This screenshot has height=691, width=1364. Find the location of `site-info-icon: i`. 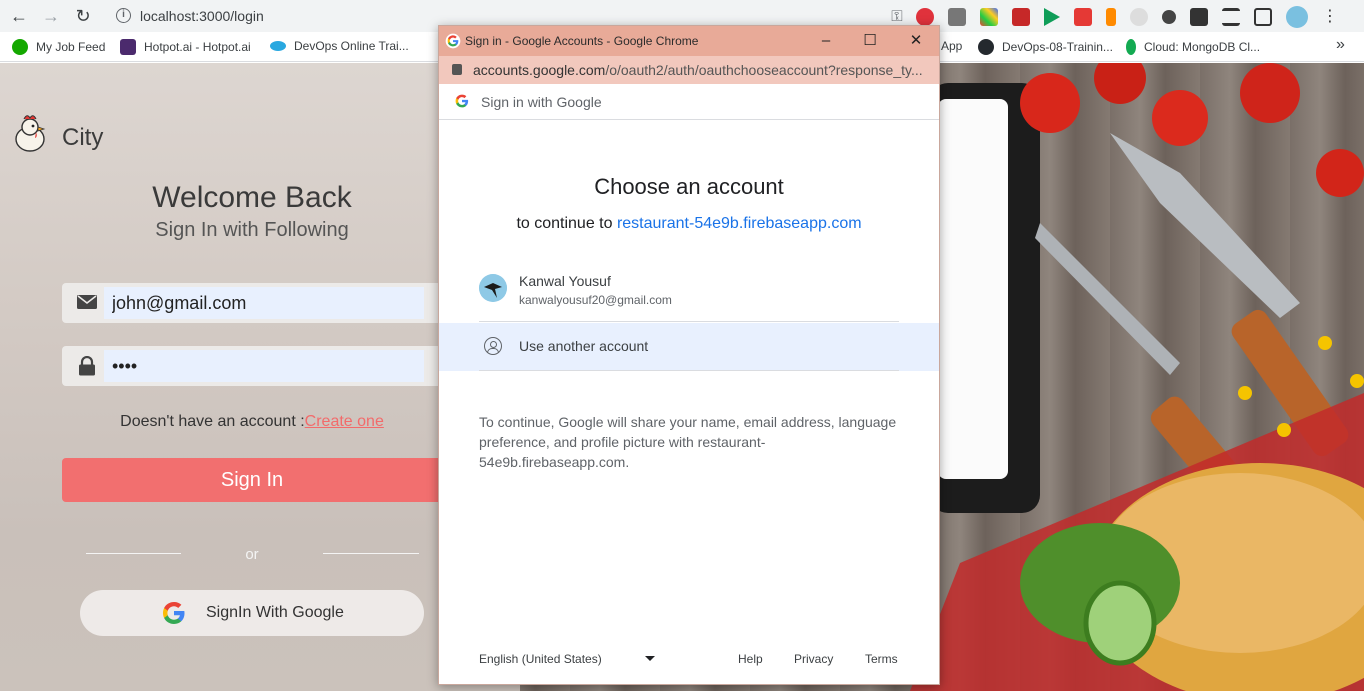

site-info-icon: i is located at coordinates (123, 15).